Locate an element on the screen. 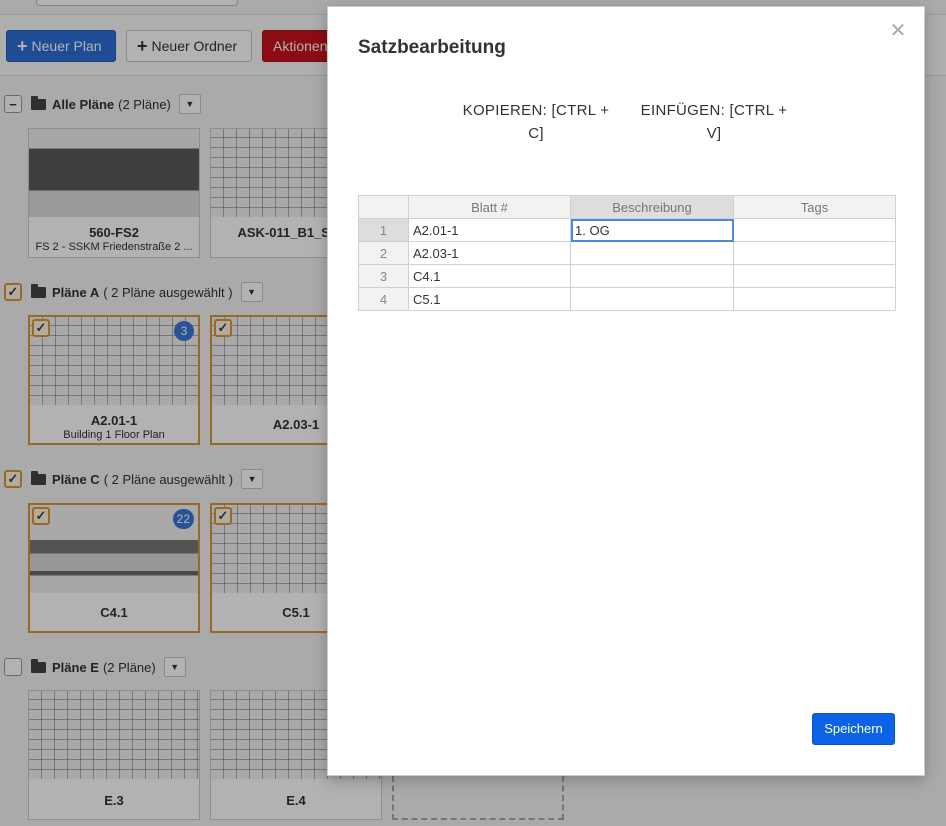 The width and height of the screenshot is (946, 826). row-number: 4 is located at coordinates (383, 299).